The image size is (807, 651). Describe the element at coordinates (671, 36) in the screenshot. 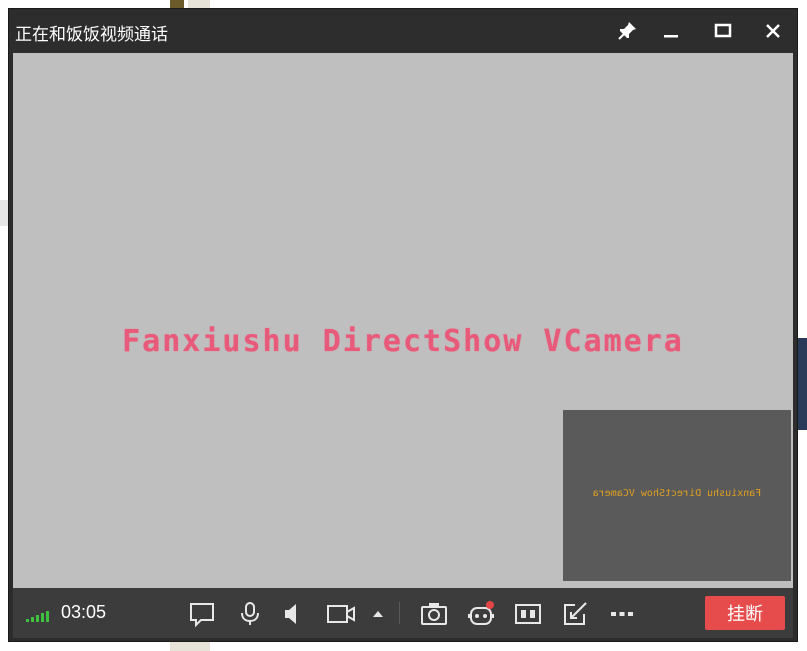

I see `minimize-icon` at that location.